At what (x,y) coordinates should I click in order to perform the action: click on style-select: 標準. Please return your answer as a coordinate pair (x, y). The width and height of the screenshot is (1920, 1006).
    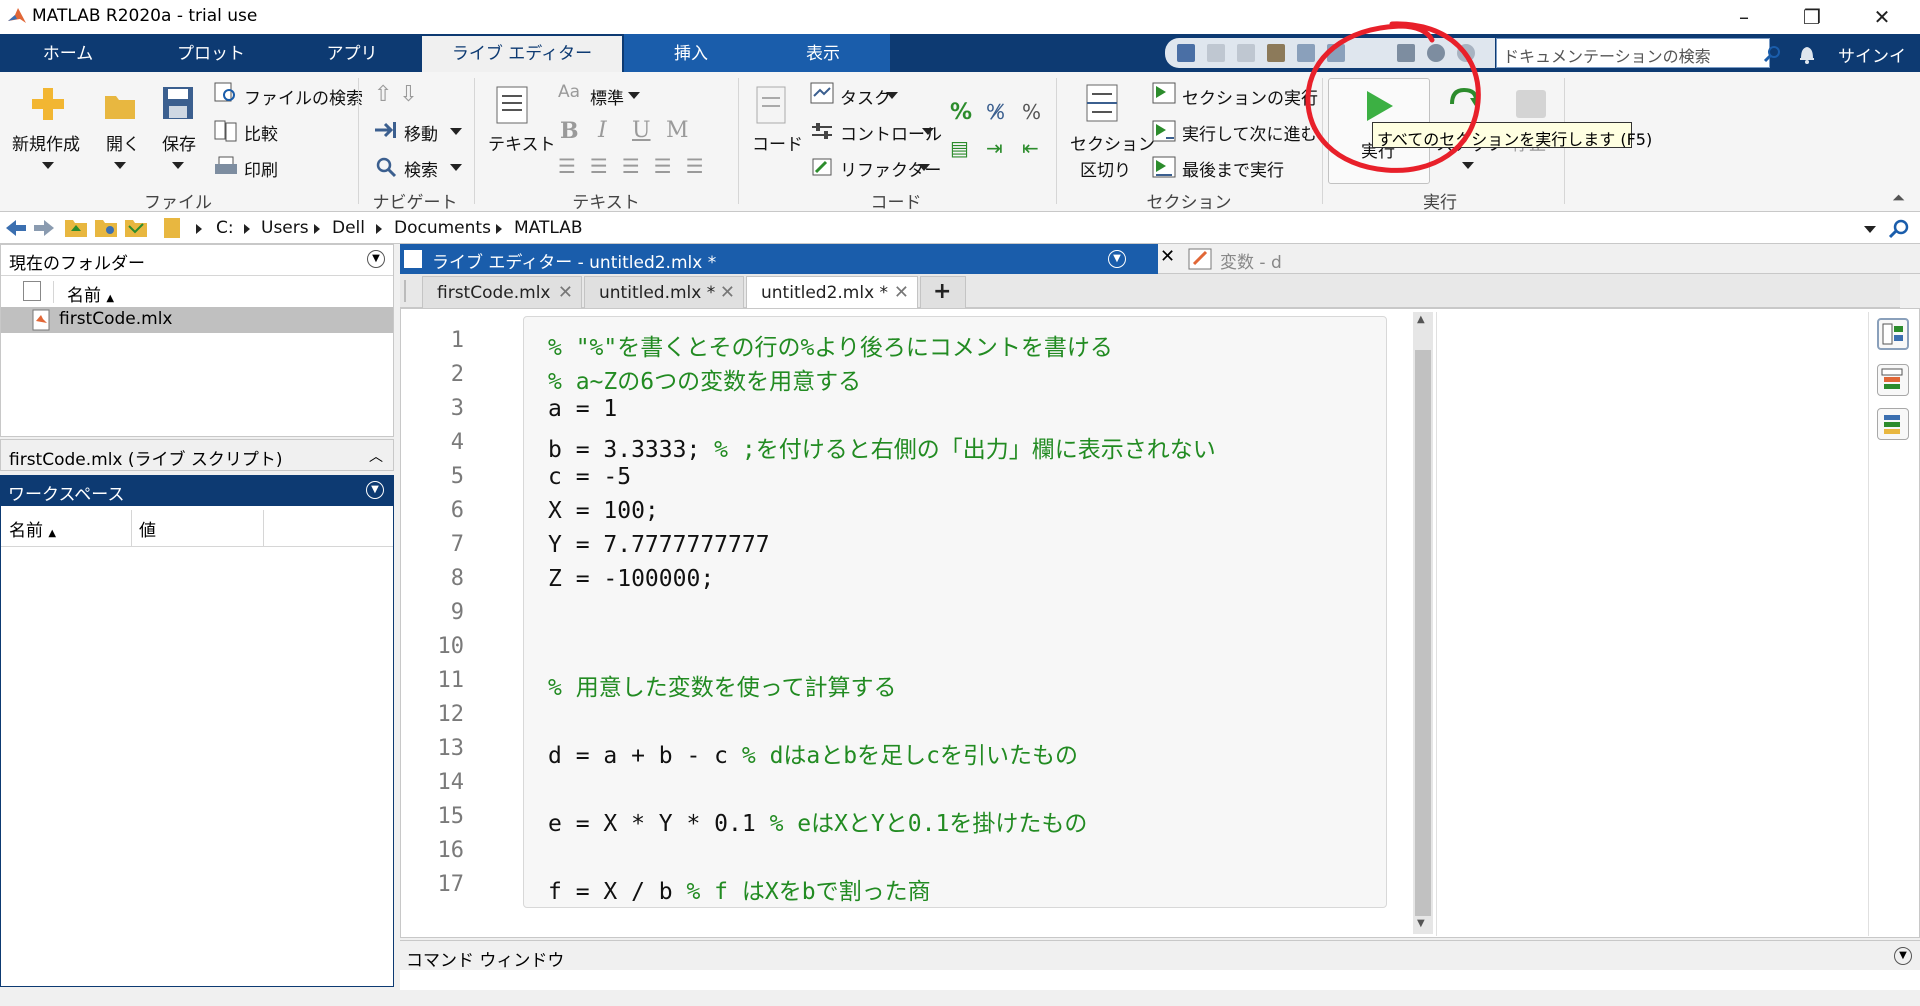
    Looking at the image, I should click on (607, 96).